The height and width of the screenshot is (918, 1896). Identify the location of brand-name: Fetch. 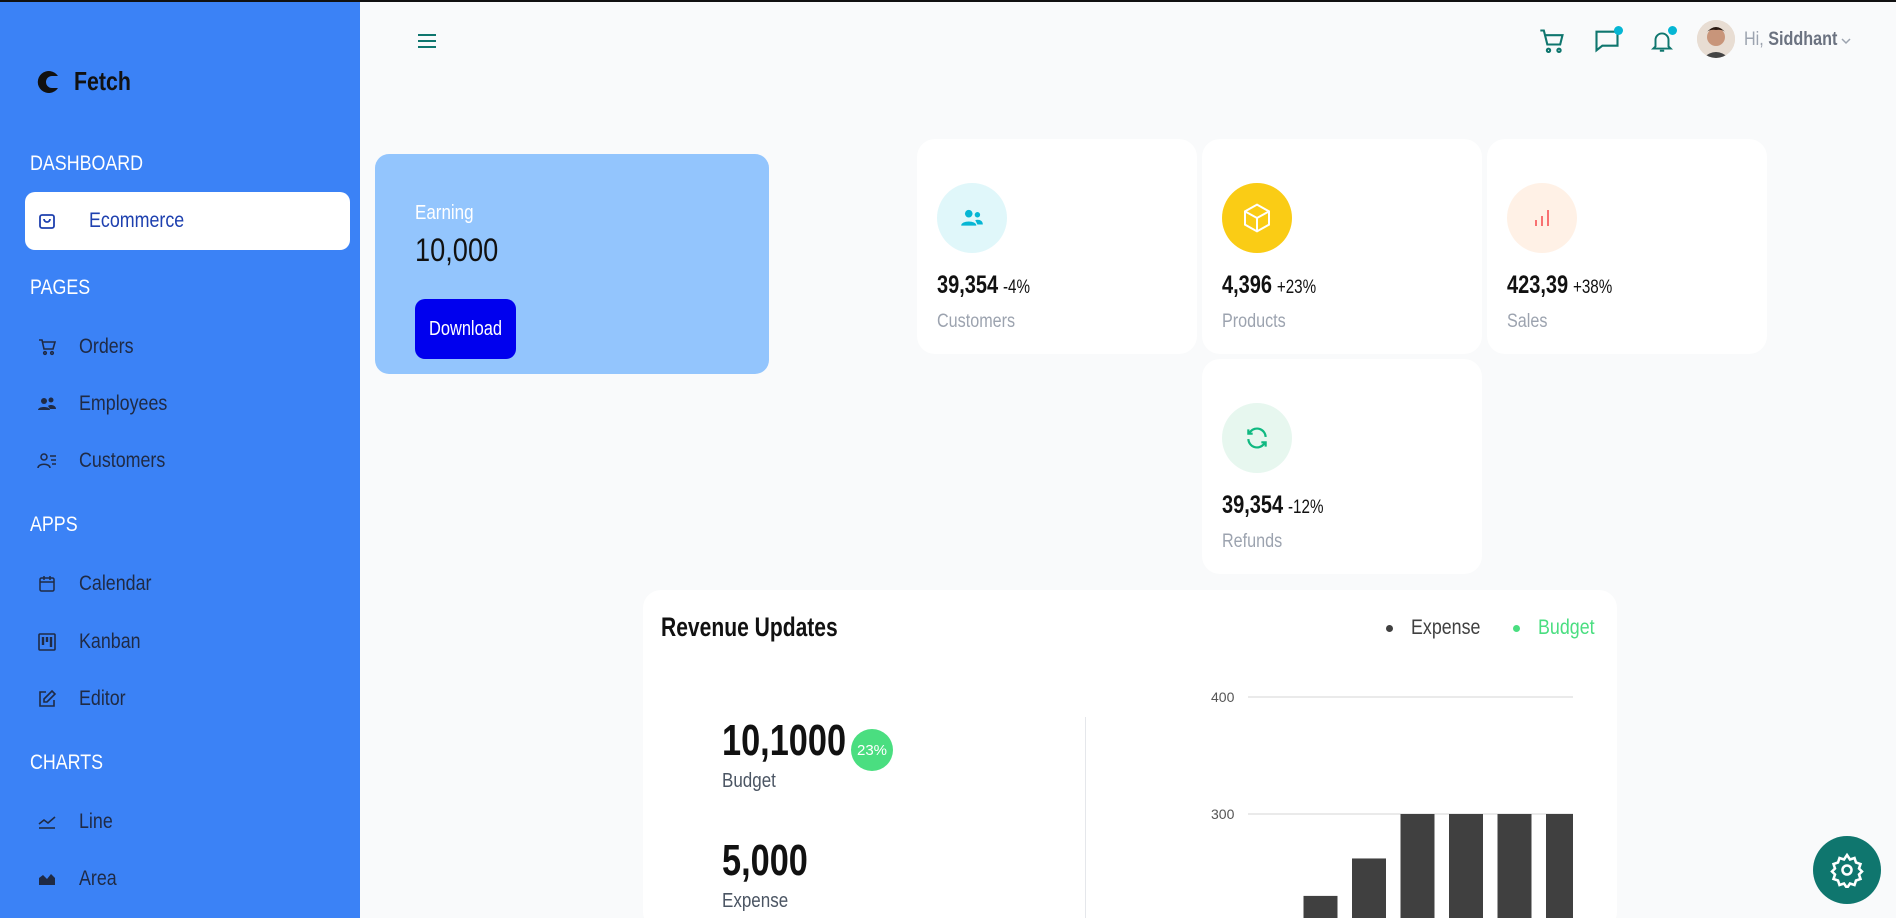
(102, 81).